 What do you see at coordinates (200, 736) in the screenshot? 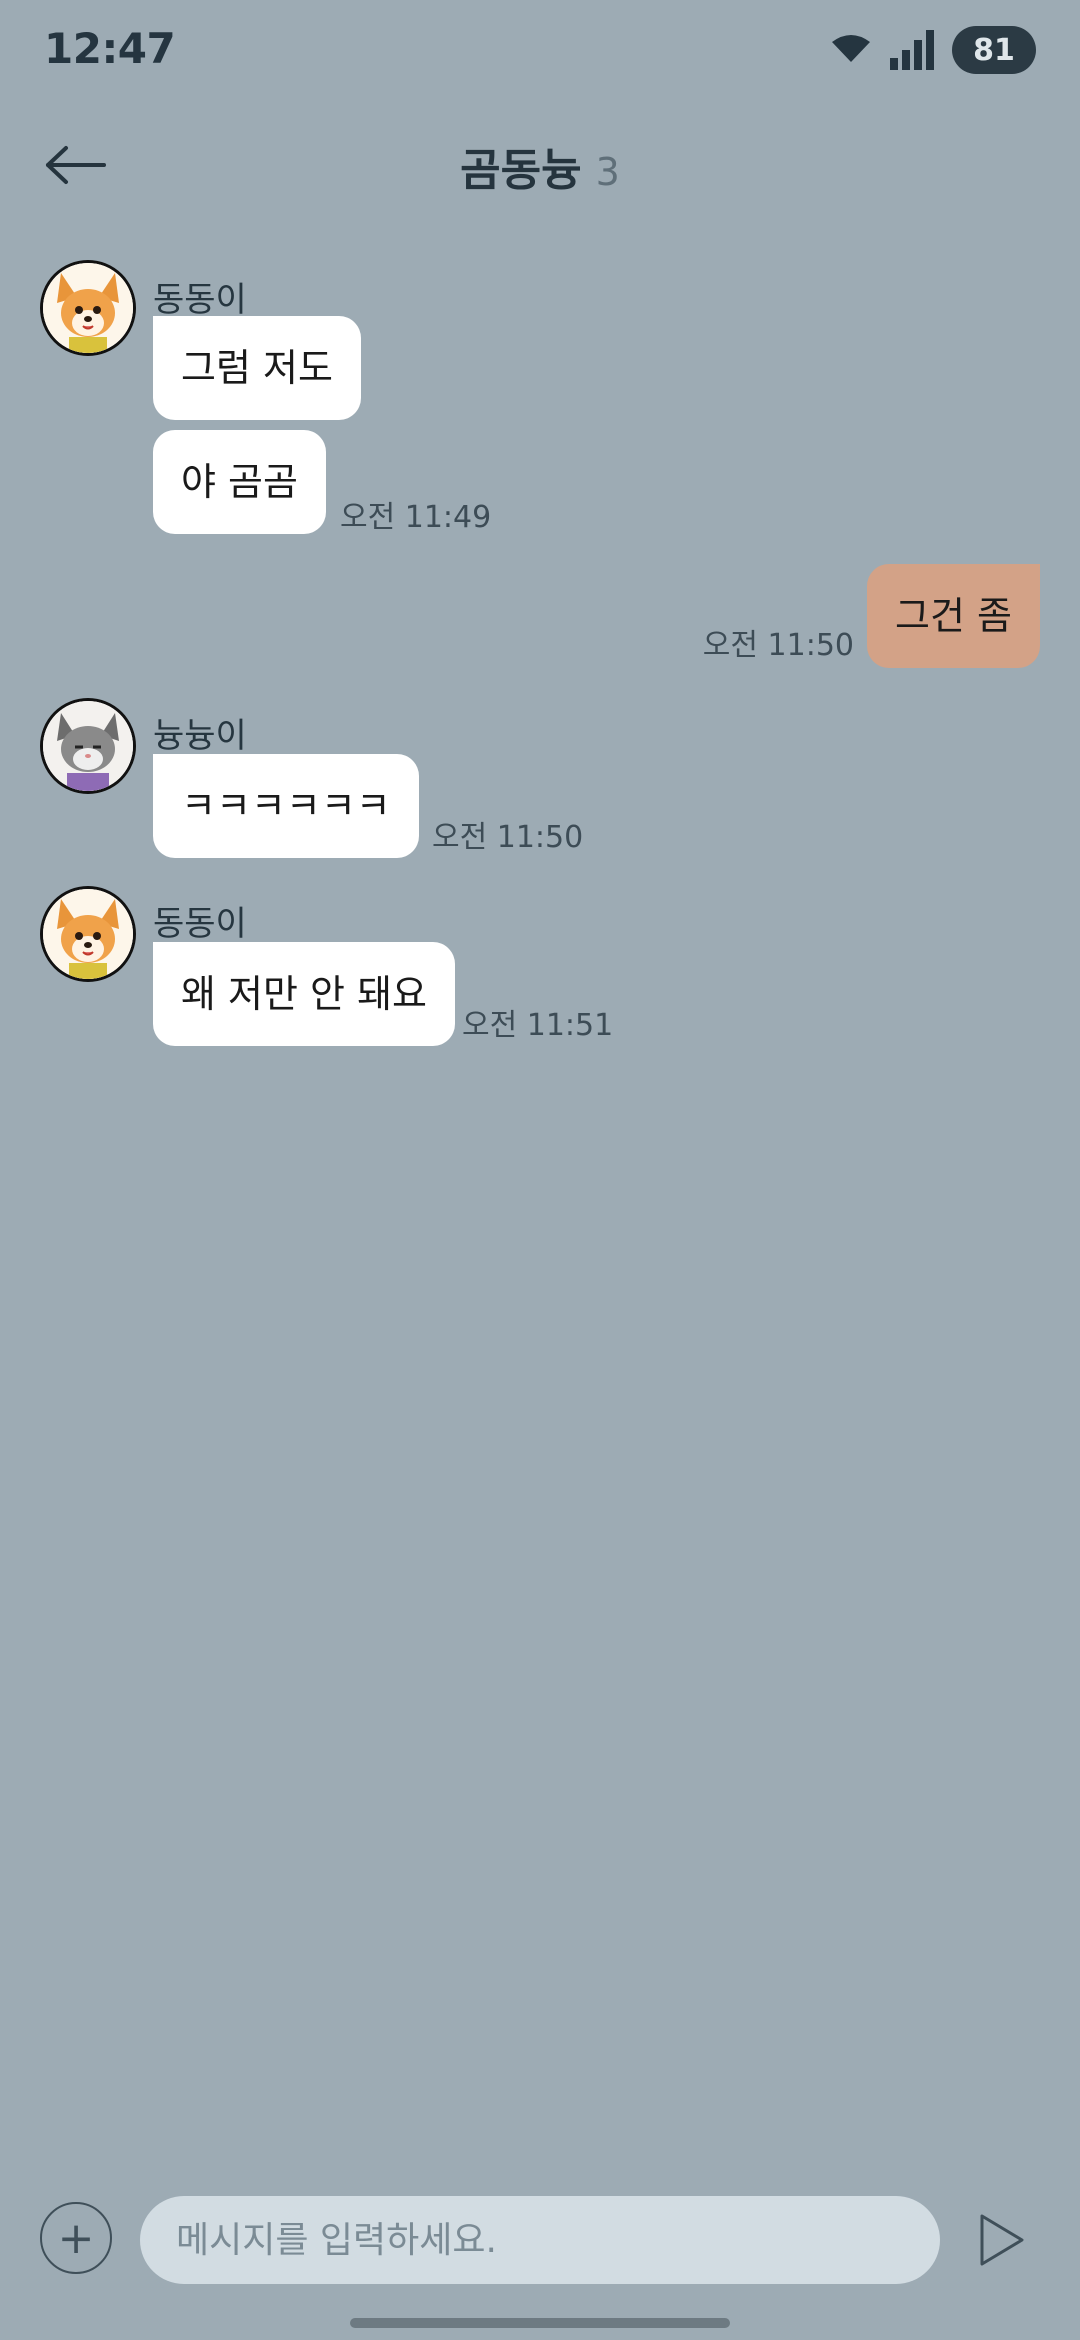
I see `sender-name: 늉늉이` at bounding box center [200, 736].